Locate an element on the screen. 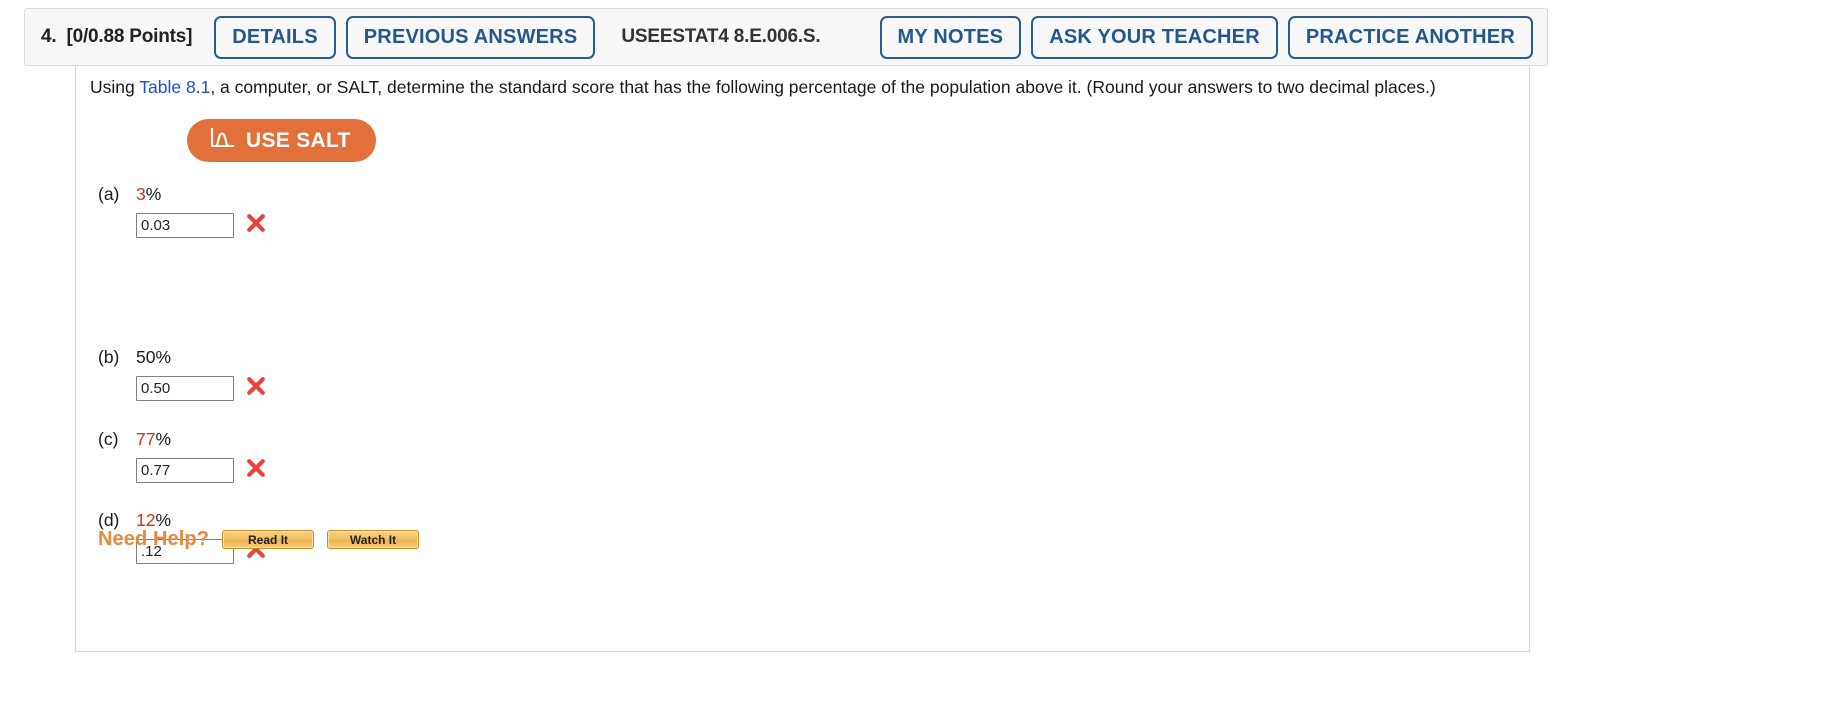 The image size is (1834, 706). answer-part-c: (c) 77% is located at coordinates (182, 456).